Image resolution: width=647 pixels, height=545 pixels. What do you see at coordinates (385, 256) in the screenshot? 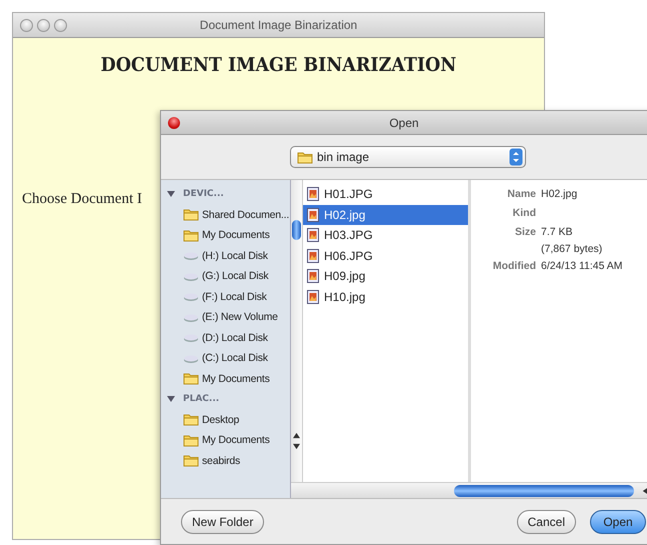
I see `file-item: H06.JPG` at bounding box center [385, 256].